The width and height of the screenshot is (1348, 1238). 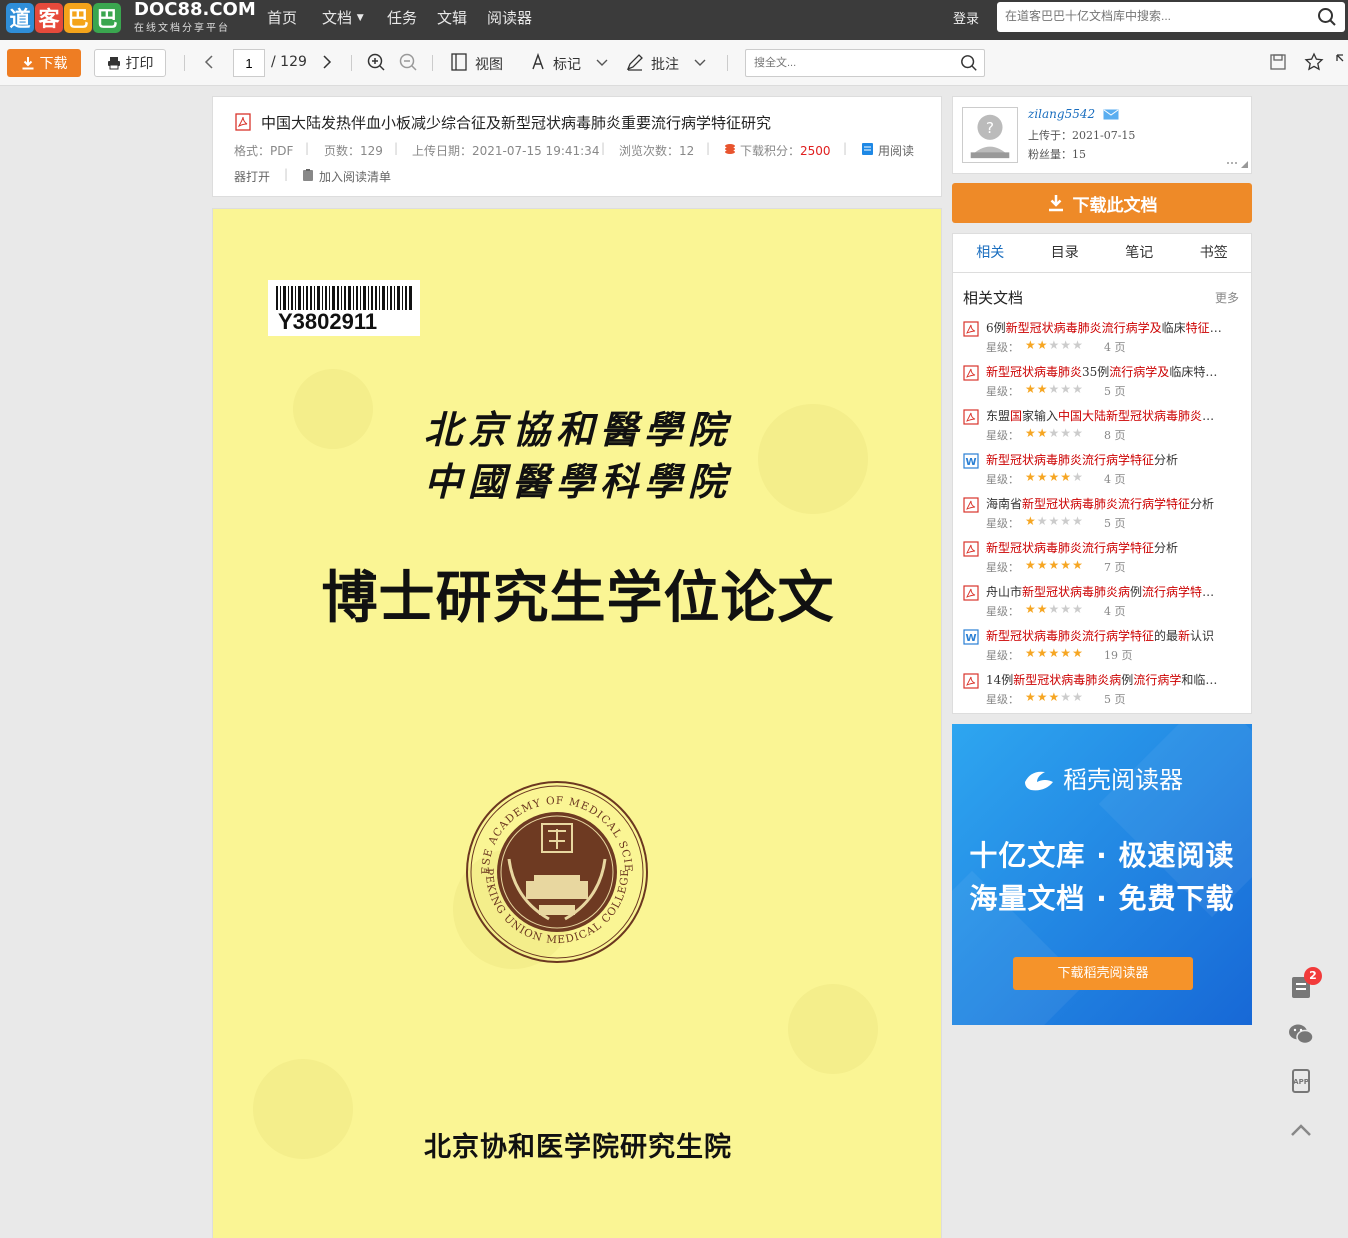 What do you see at coordinates (1301, 1081) in the screenshot?
I see `app-download-icon: APP` at bounding box center [1301, 1081].